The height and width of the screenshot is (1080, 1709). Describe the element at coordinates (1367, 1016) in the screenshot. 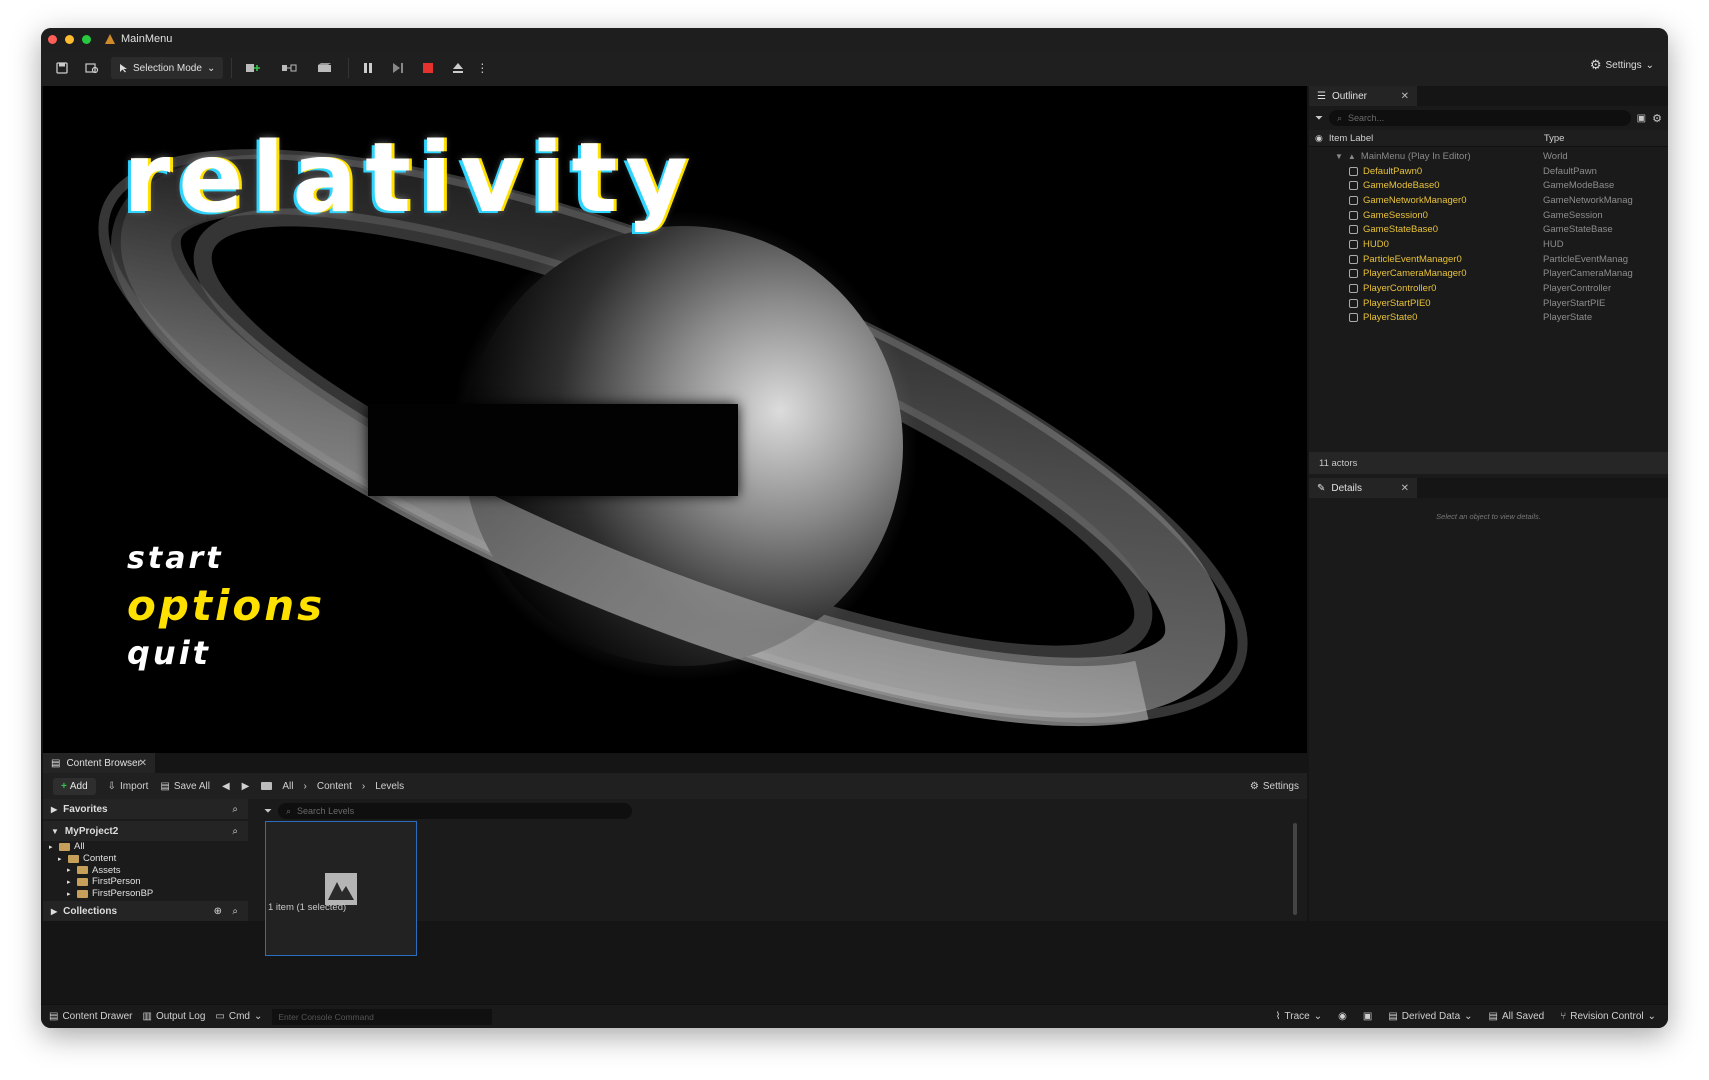

I see `screenshot-icon: ▣` at that location.